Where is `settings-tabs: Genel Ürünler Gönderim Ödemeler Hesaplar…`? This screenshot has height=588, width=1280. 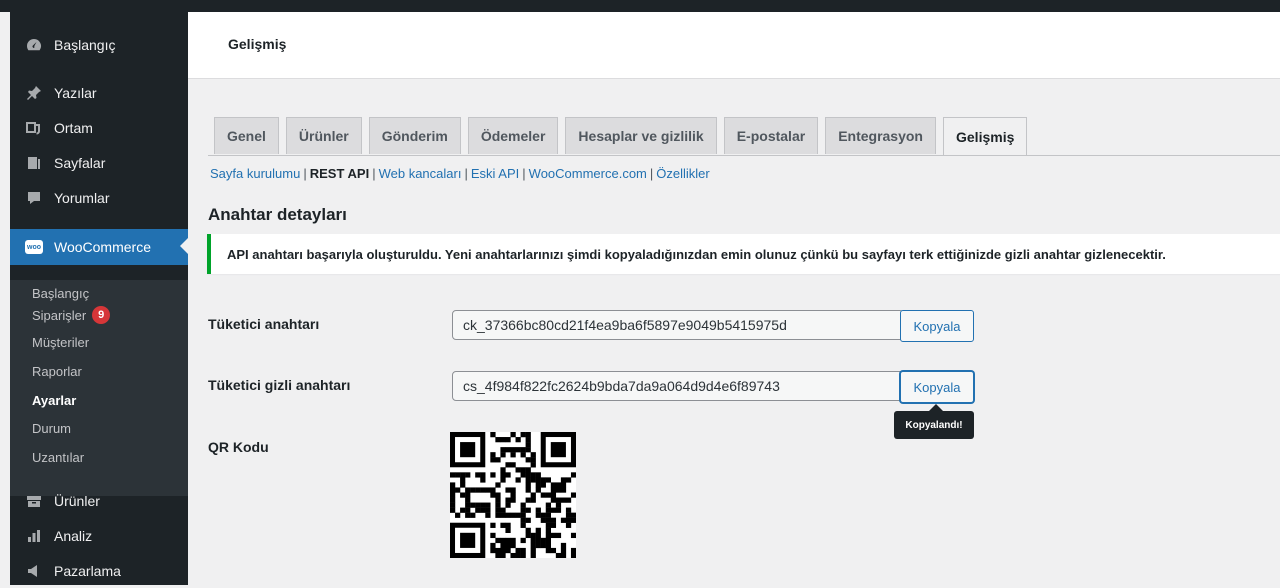
settings-tabs: Genel Ürünler Gönderim Ödemeler Hesaplar… is located at coordinates (624, 136).